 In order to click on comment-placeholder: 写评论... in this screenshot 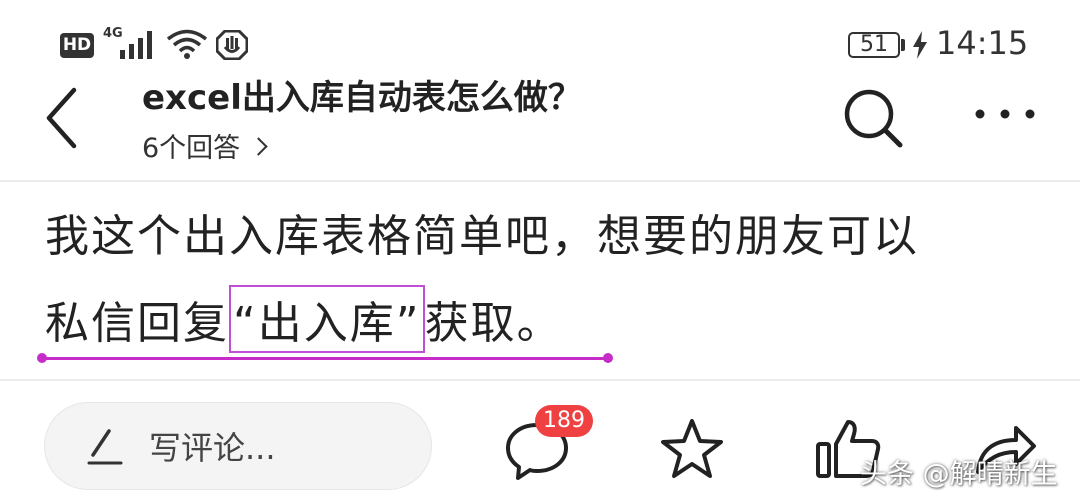, I will do `click(212, 448)`.